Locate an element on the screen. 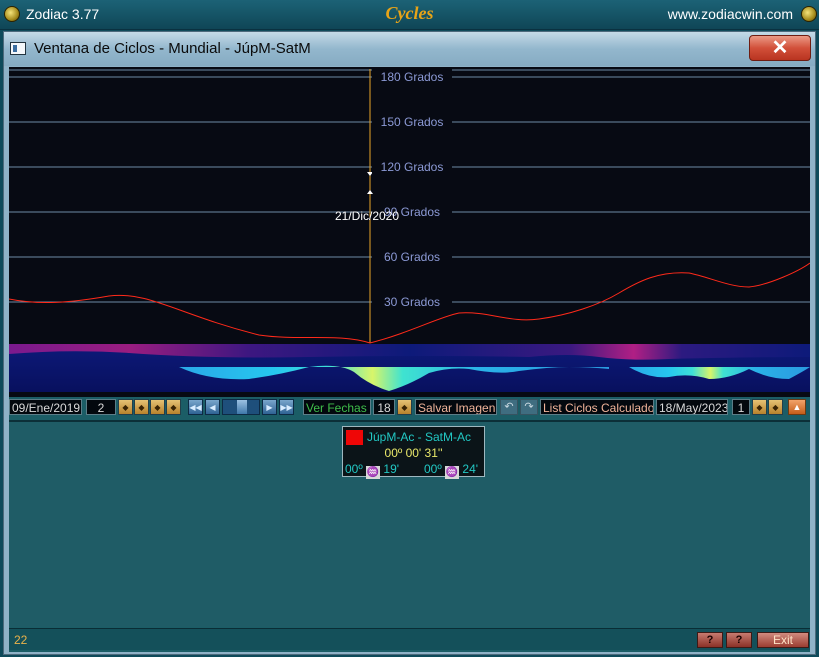 The height and width of the screenshot is (657, 819). save-image-button: Salvar Imagen is located at coordinates (456, 407).